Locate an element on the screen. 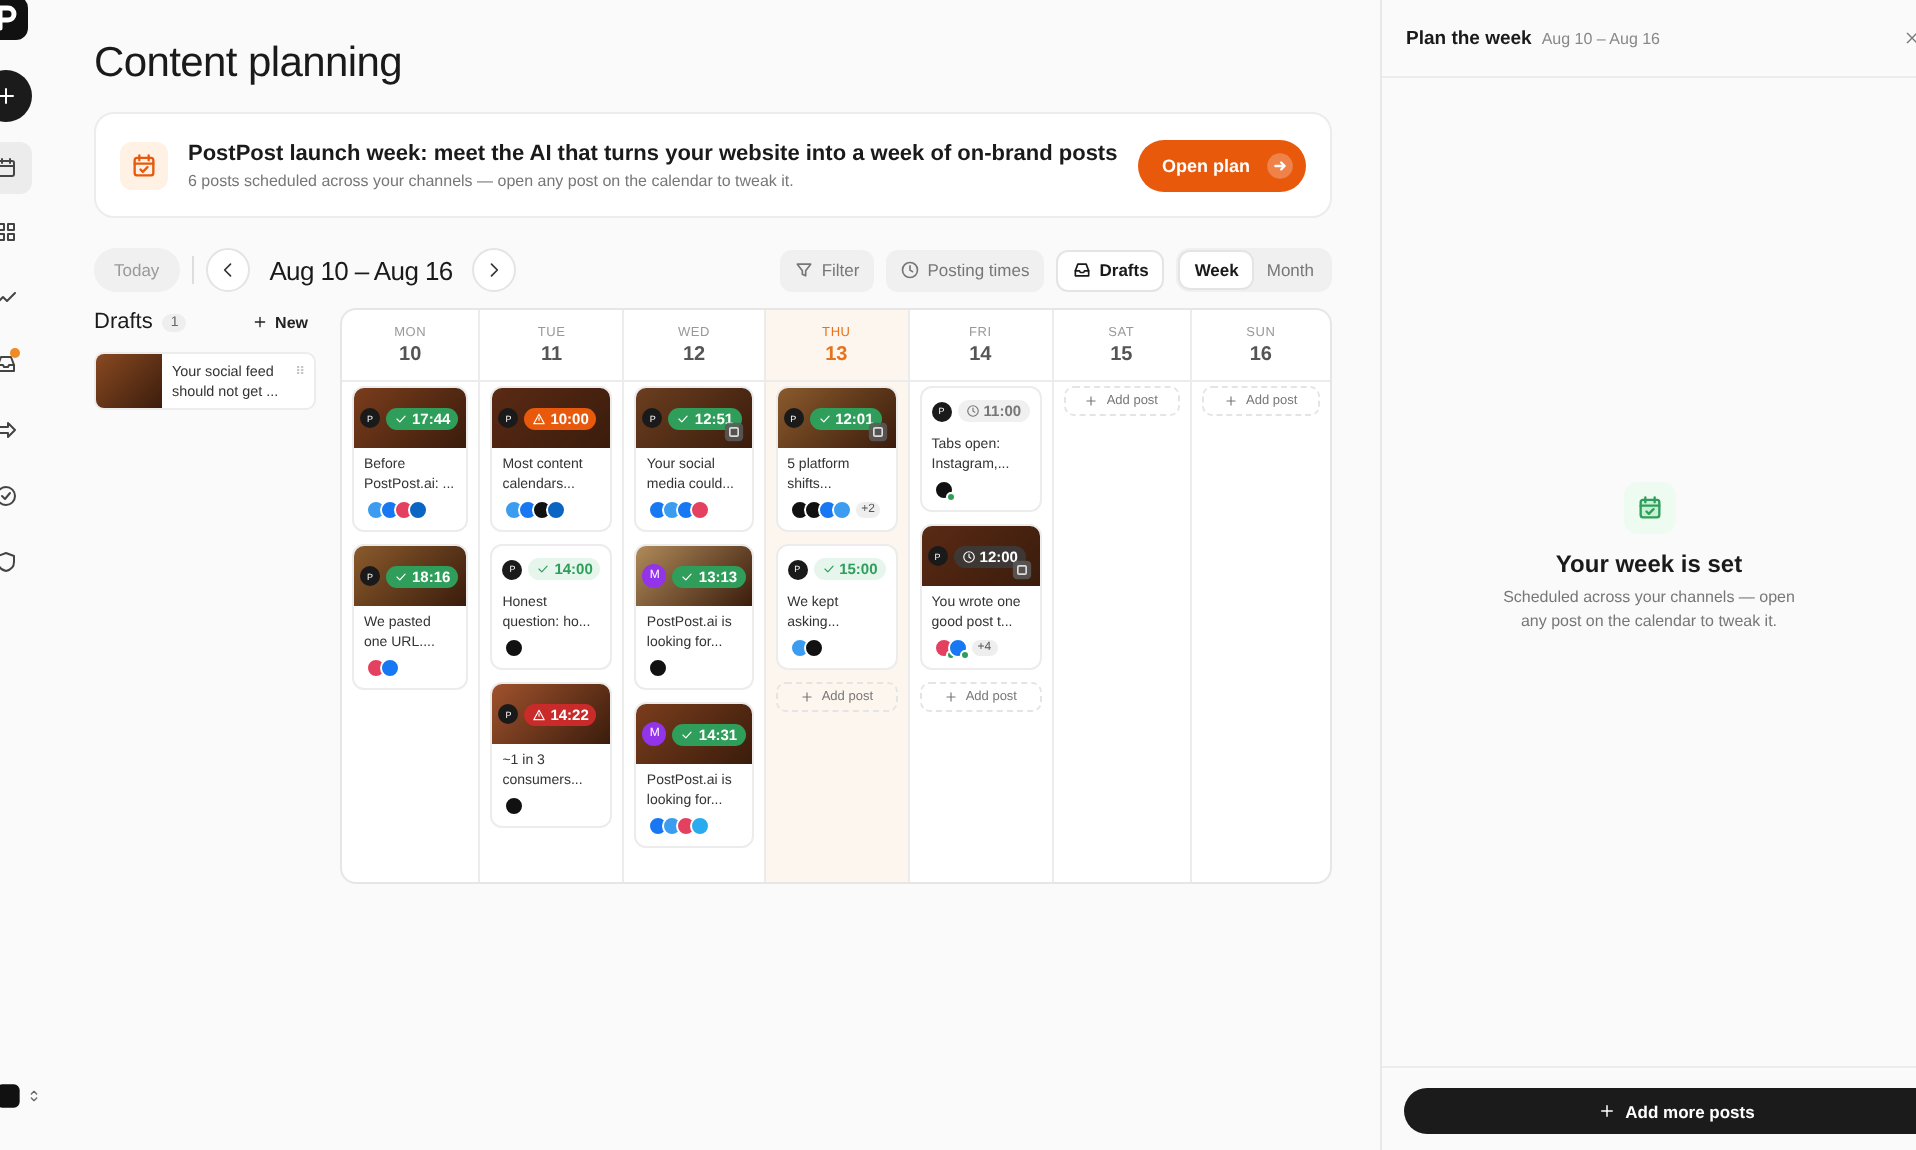 Image resolution: width=1916 pixels, height=1150 pixels. date-number: 13 is located at coordinates (836, 354).